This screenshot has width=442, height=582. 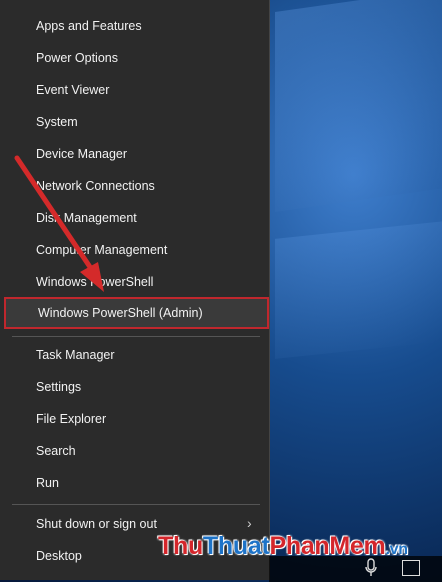 I want to click on menu-item-label: File Explorer, so click(x=71, y=419).